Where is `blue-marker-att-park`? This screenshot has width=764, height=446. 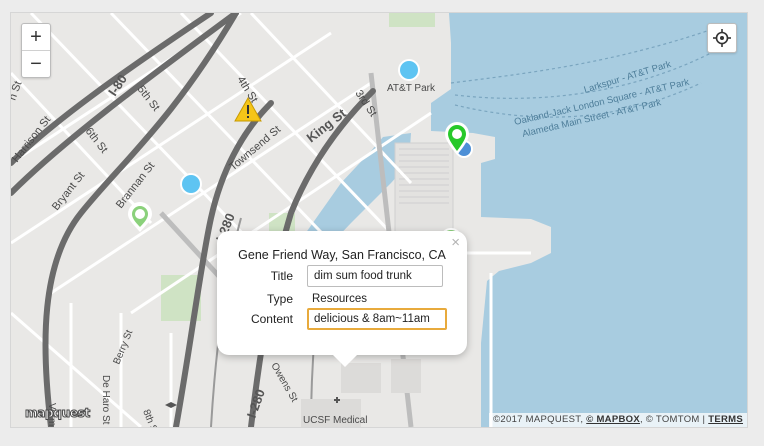 blue-marker-att-park is located at coordinates (409, 70).